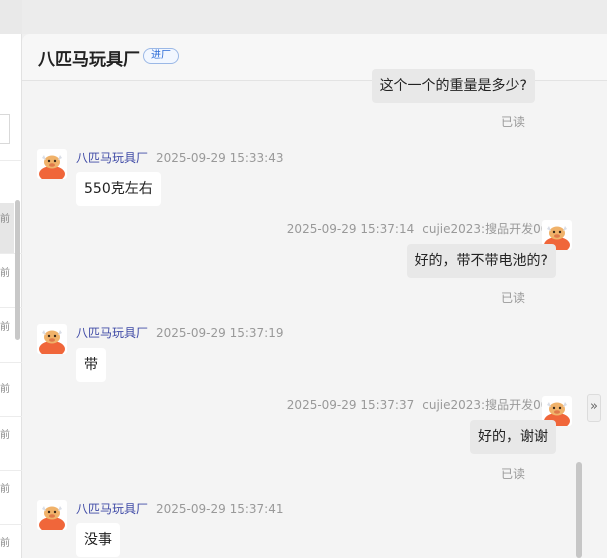 This screenshot has height=558, width=607. I want to click on factory-badge: 进厂, so click(161, 56).